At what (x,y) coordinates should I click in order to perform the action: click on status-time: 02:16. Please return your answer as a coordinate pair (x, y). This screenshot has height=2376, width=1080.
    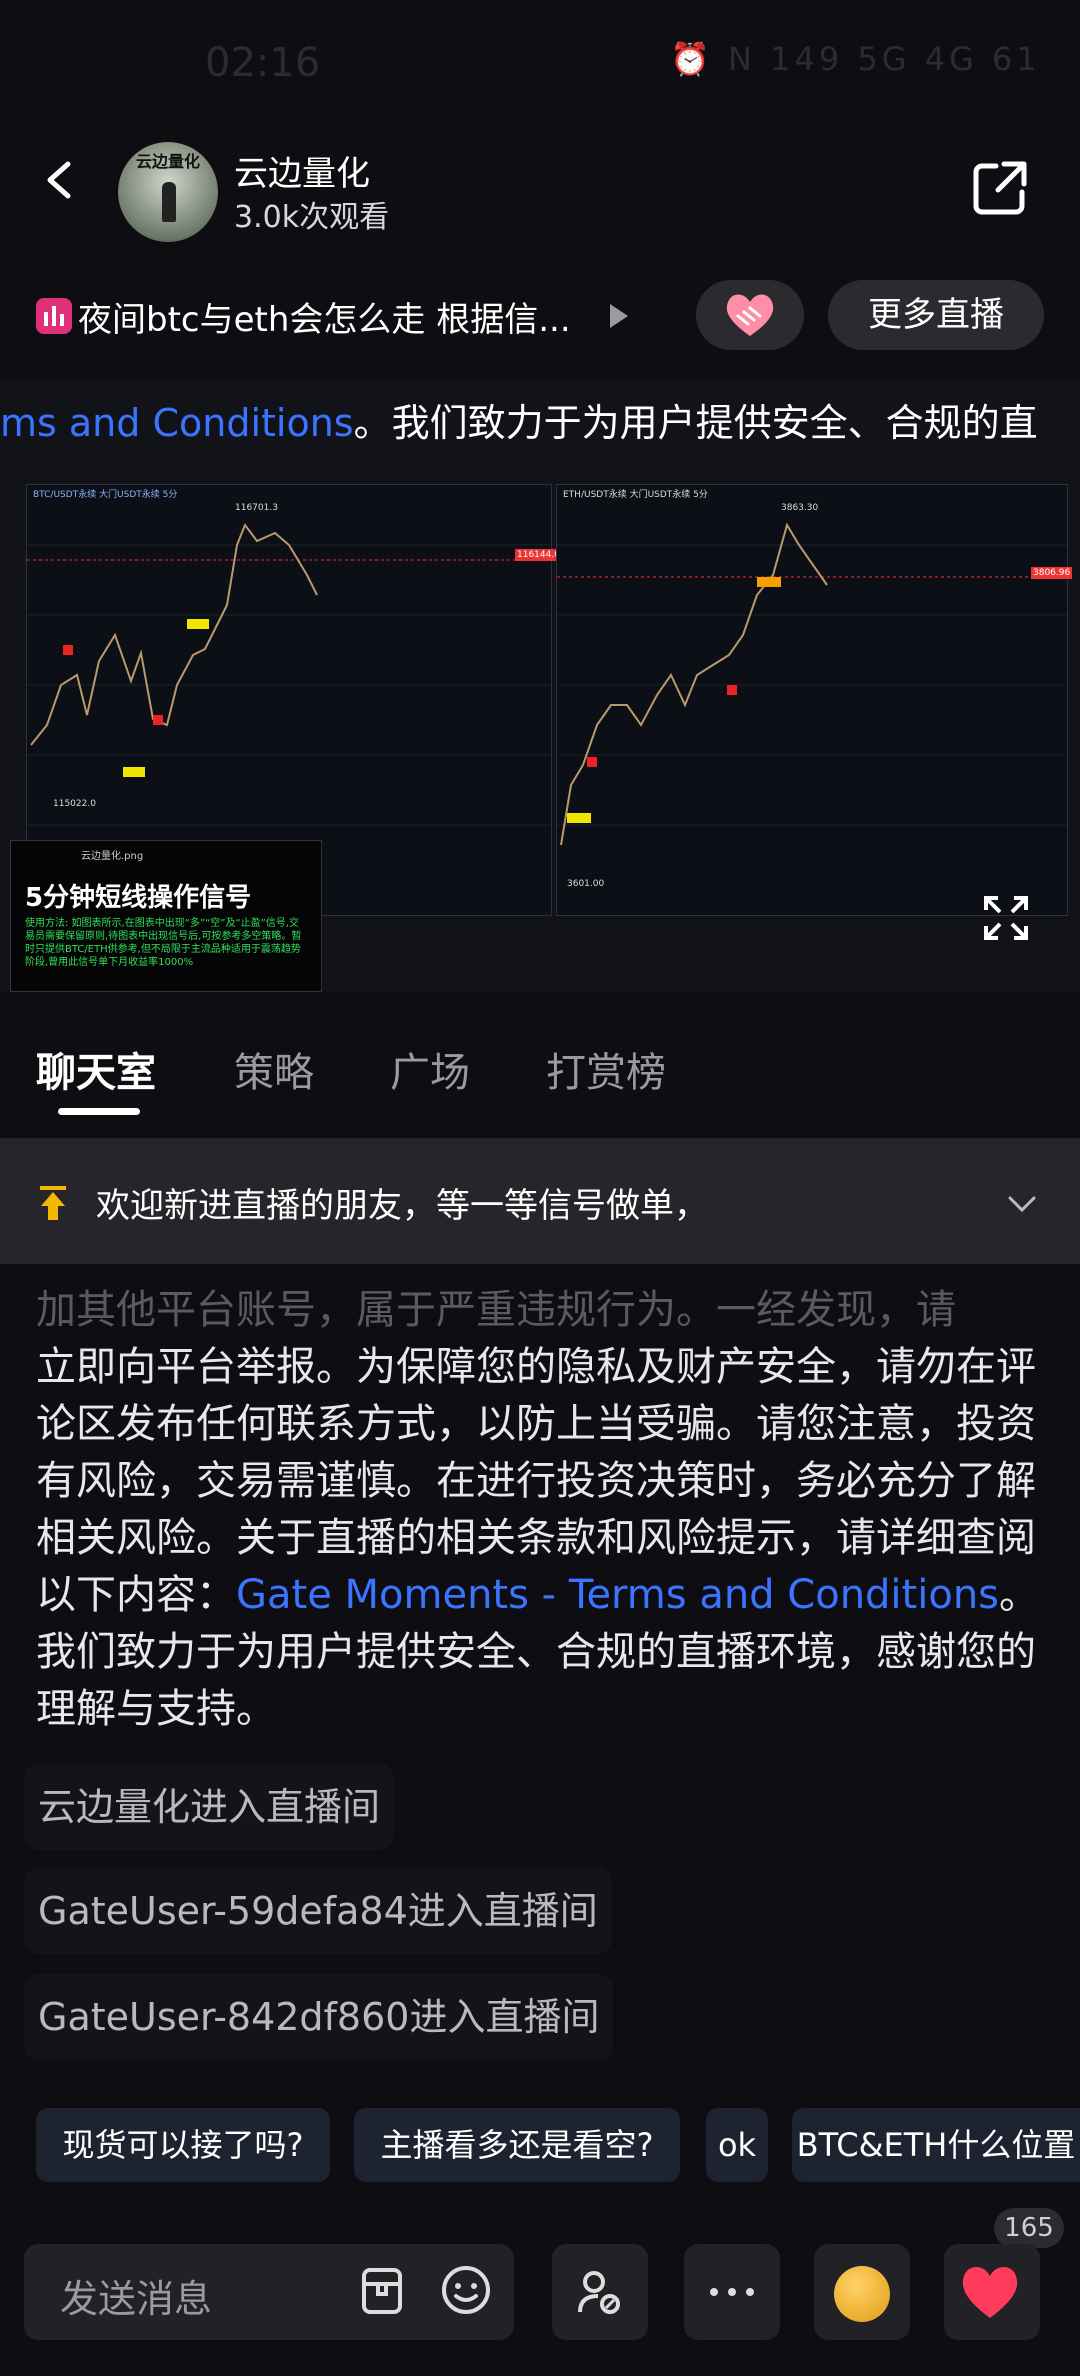
    Looking at the image, I should click on (263, 63).